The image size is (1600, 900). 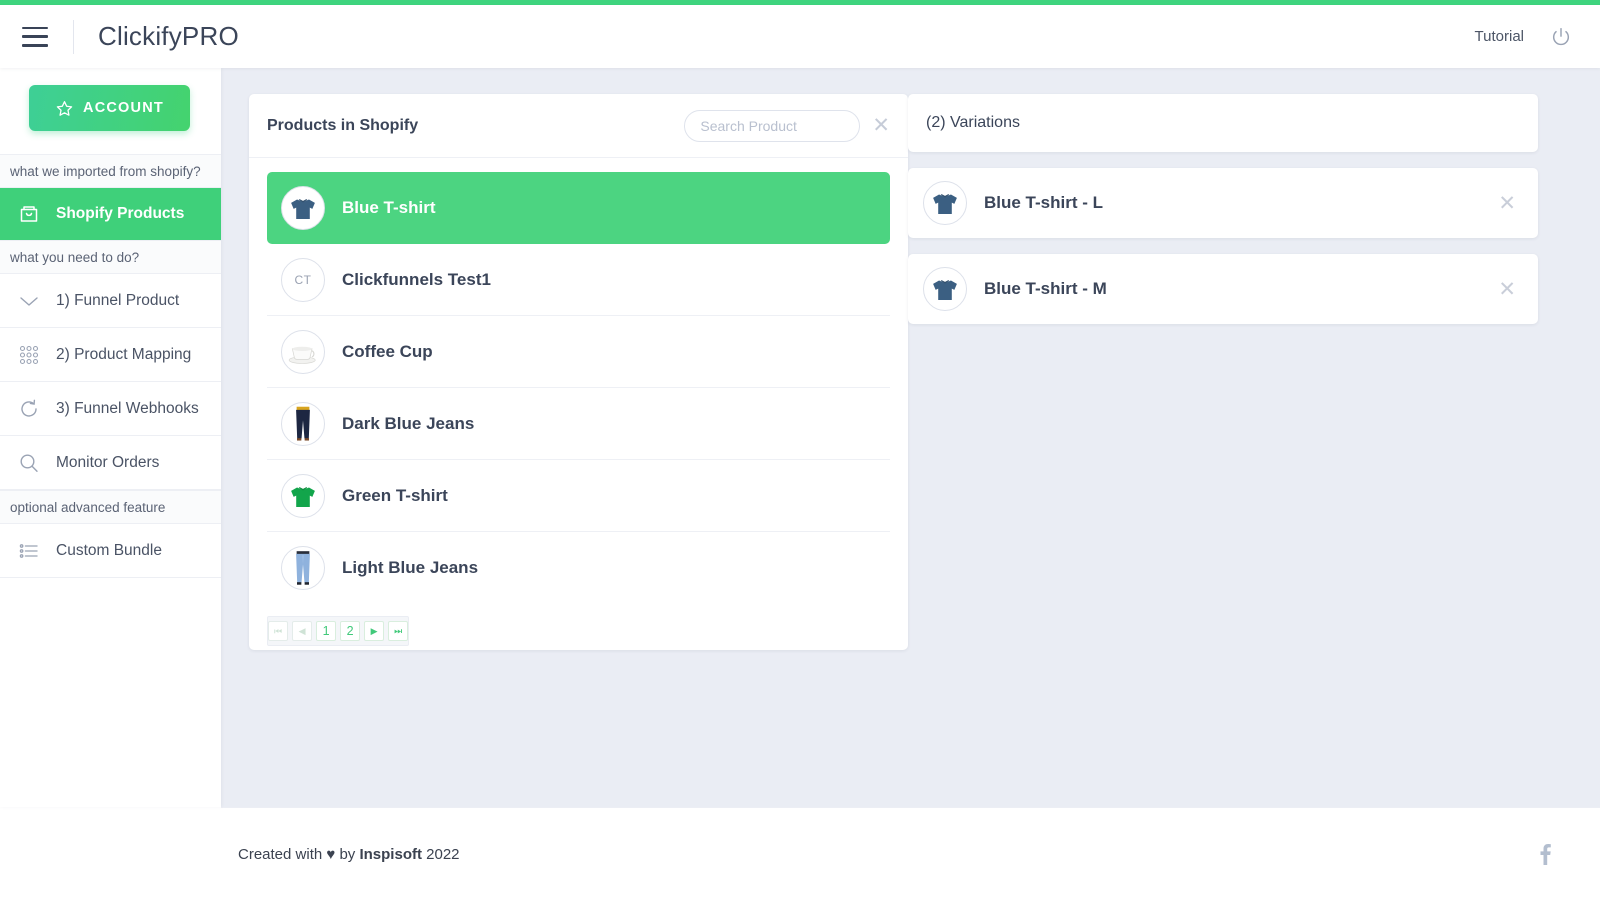 What do you see at coordinates (1043, 202) in the screenshot?
I see `variation-name: Blue T-shirt - L` at bounding box center [1043, 202].